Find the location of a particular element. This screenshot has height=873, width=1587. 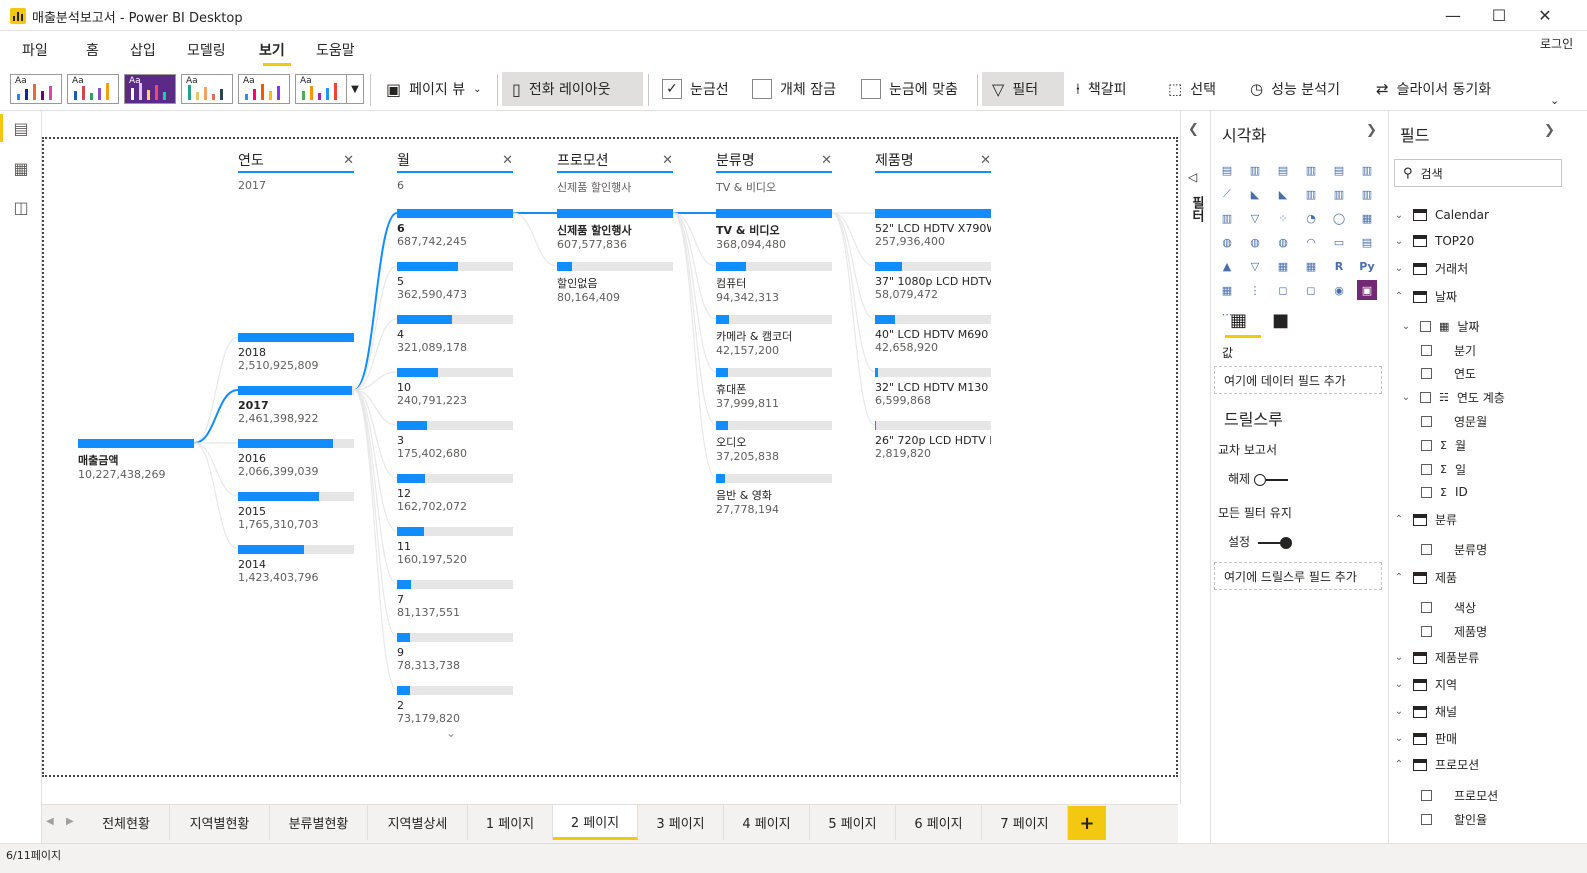

tree-node: 11 160,197,520 is located at coordinates (455, 546).